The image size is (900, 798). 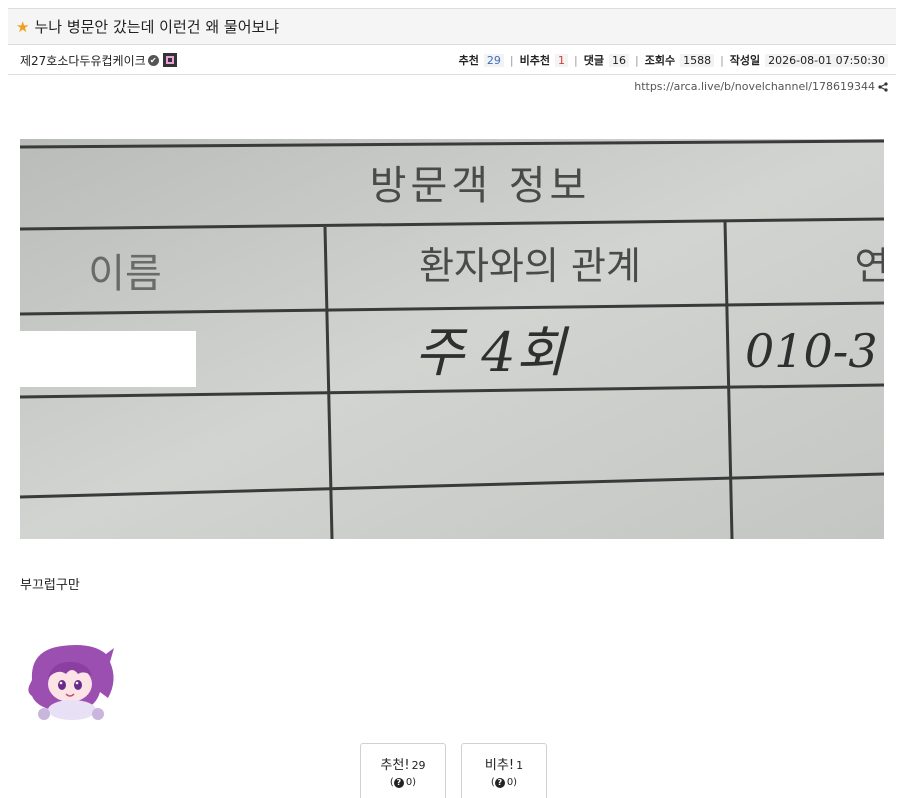 I want to click on post-title: 누나 병문안 갔는데 이런건 왜 물어보냐, so click(x=157, y=27).